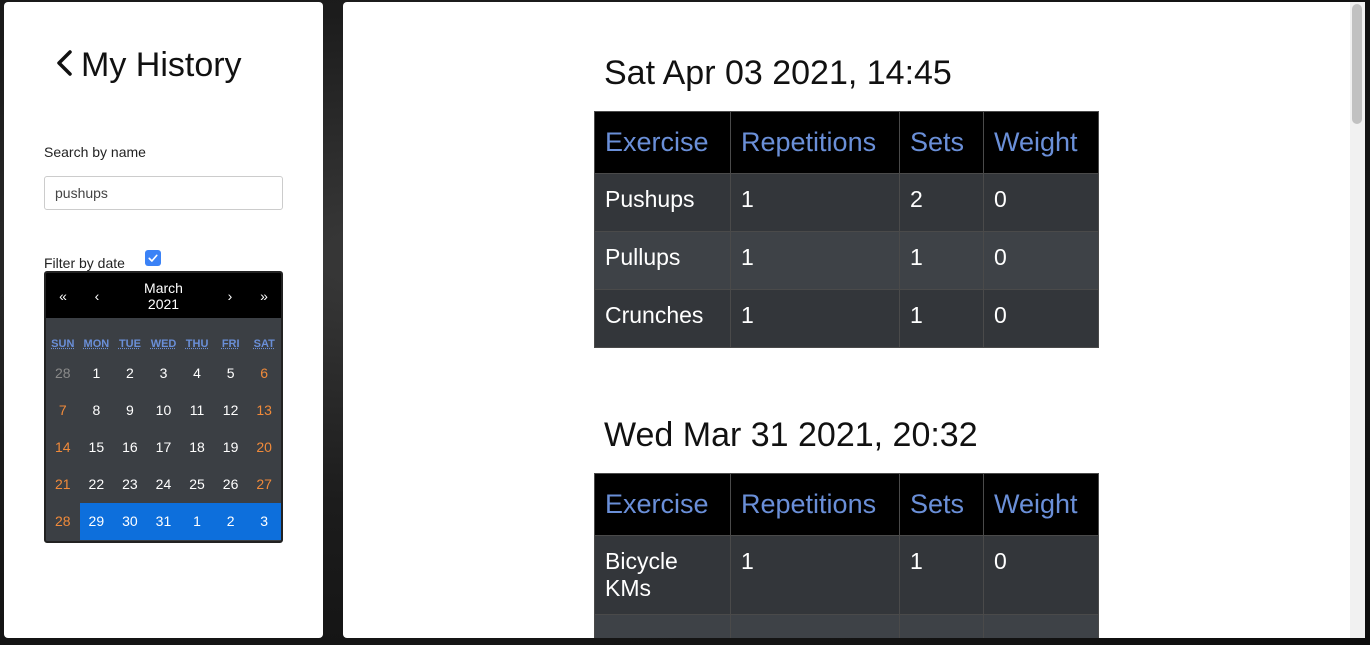 The image size is (1370, 645). I want to click on calendar-day: 6, so click(264, 373).